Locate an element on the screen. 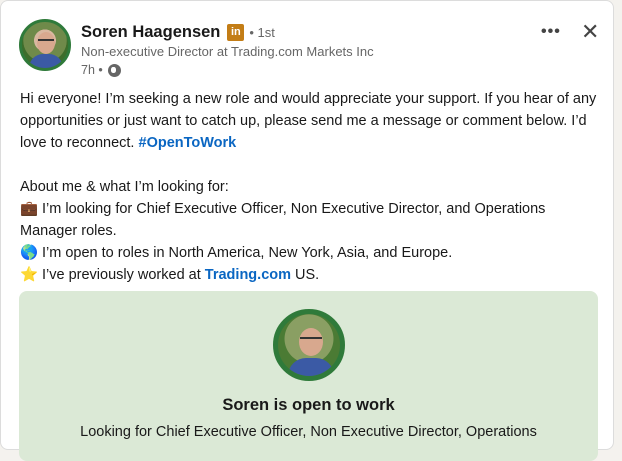 This screenshot has height=461, width=622. post-meta: 7h • is located at coordinates (317, 70).